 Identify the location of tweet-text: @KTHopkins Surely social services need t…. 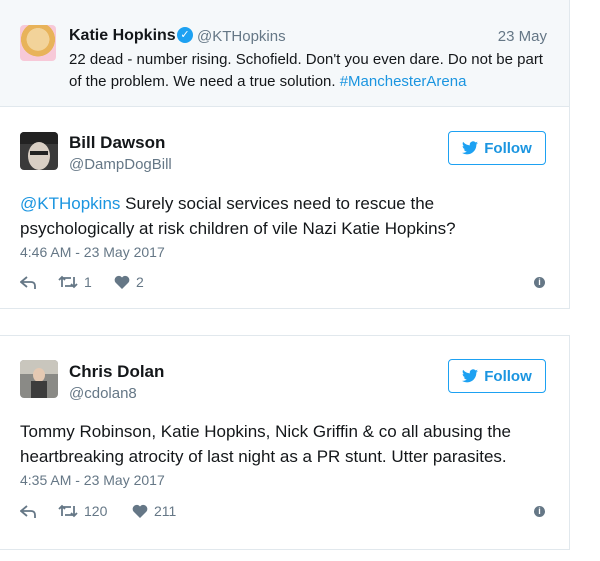
(285, 216).